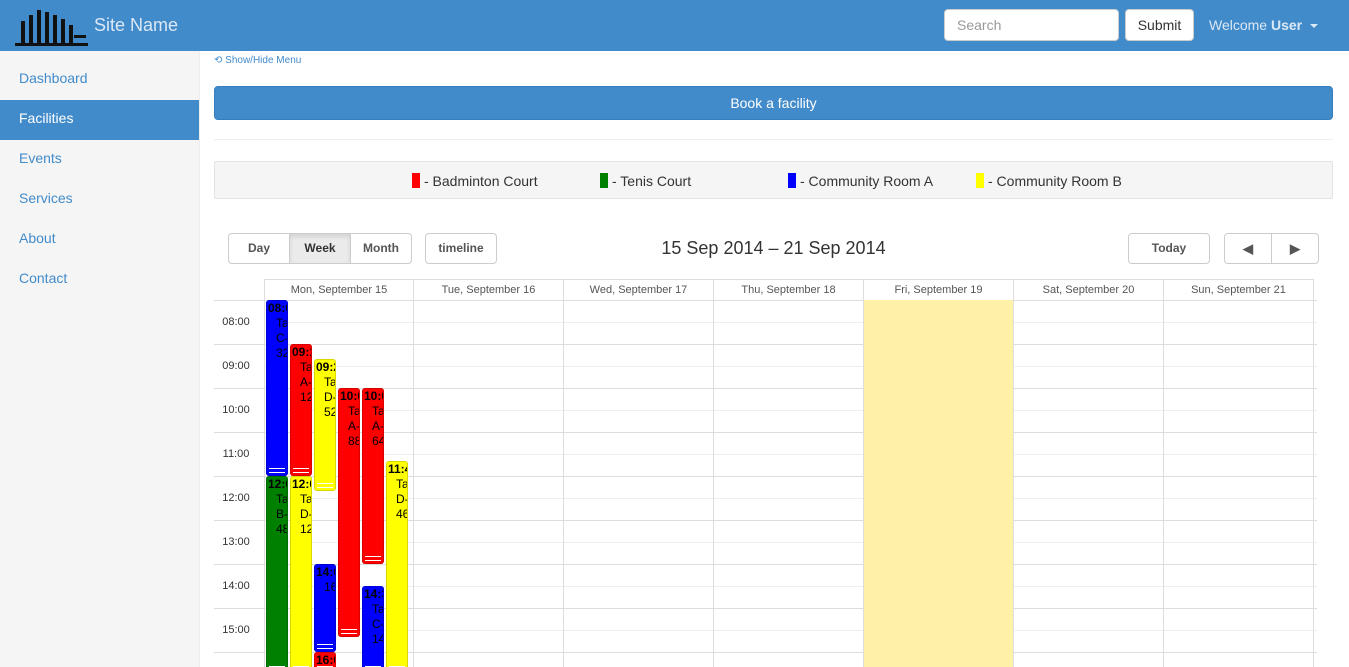 The width and height of the screenshot is (1349, 667). I want to click on booking-event: 11:4Ta D- 46, so click(397, 564).